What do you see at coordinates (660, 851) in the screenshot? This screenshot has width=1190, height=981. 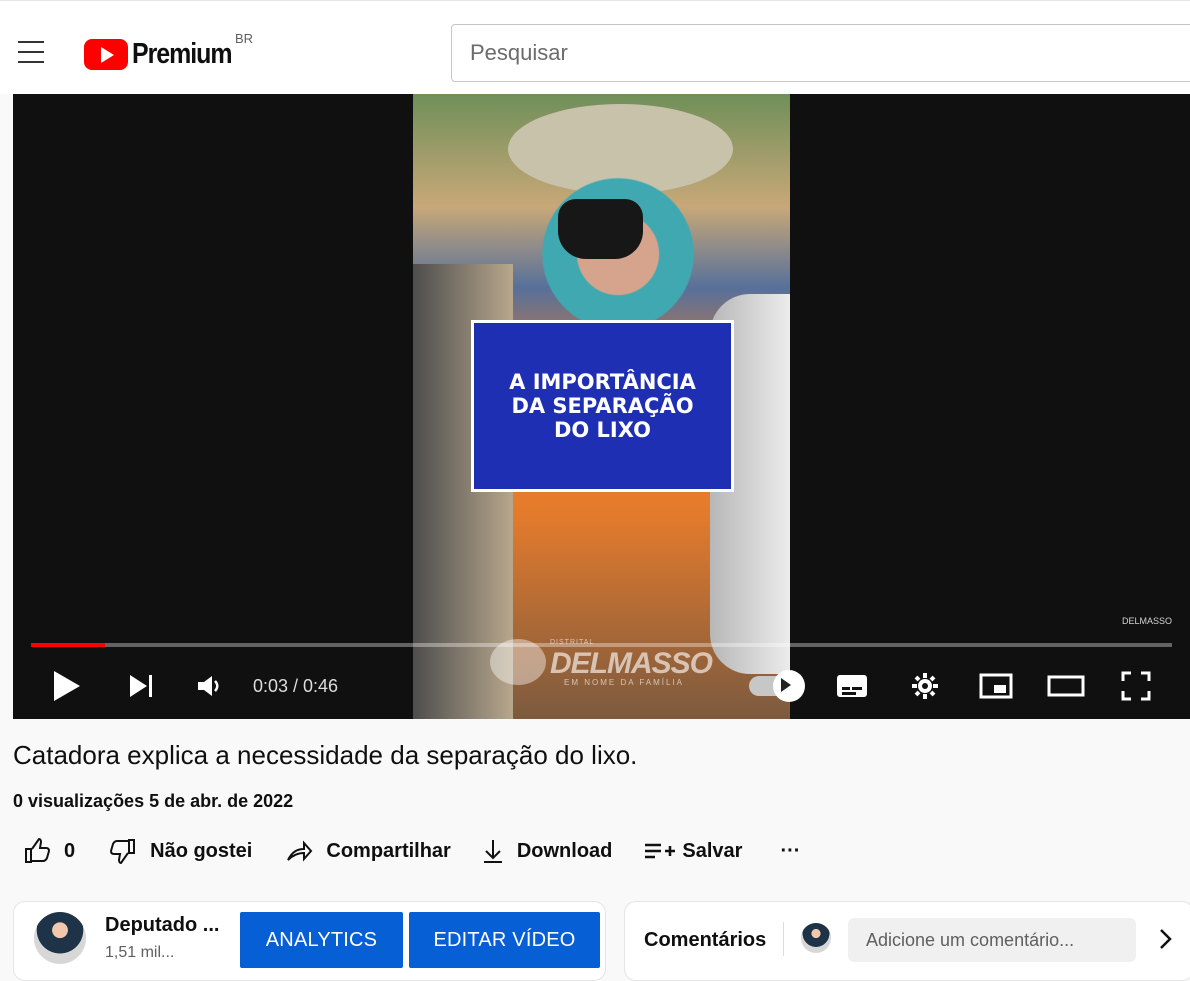 I see `save-playlist-icon` at bounding box center [660, 851].